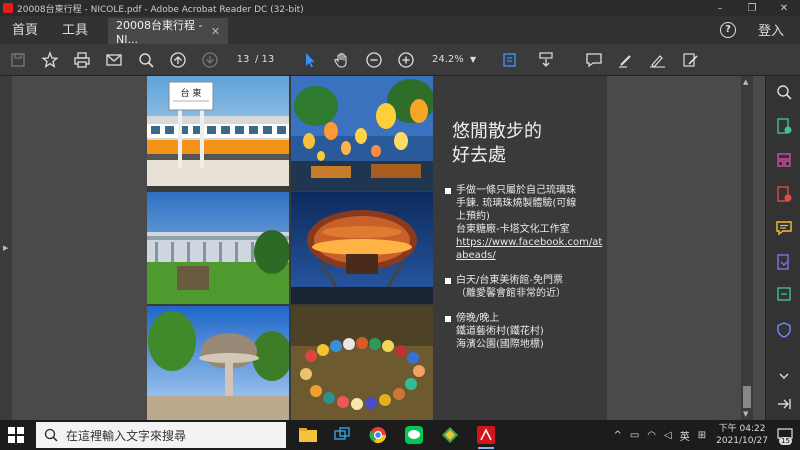 Image resolution: width=800 pixels, height=450 pixels. Describe the element at coordinates (25, 31) in the screenshot. I see `menu-home: 首頁` at that location.